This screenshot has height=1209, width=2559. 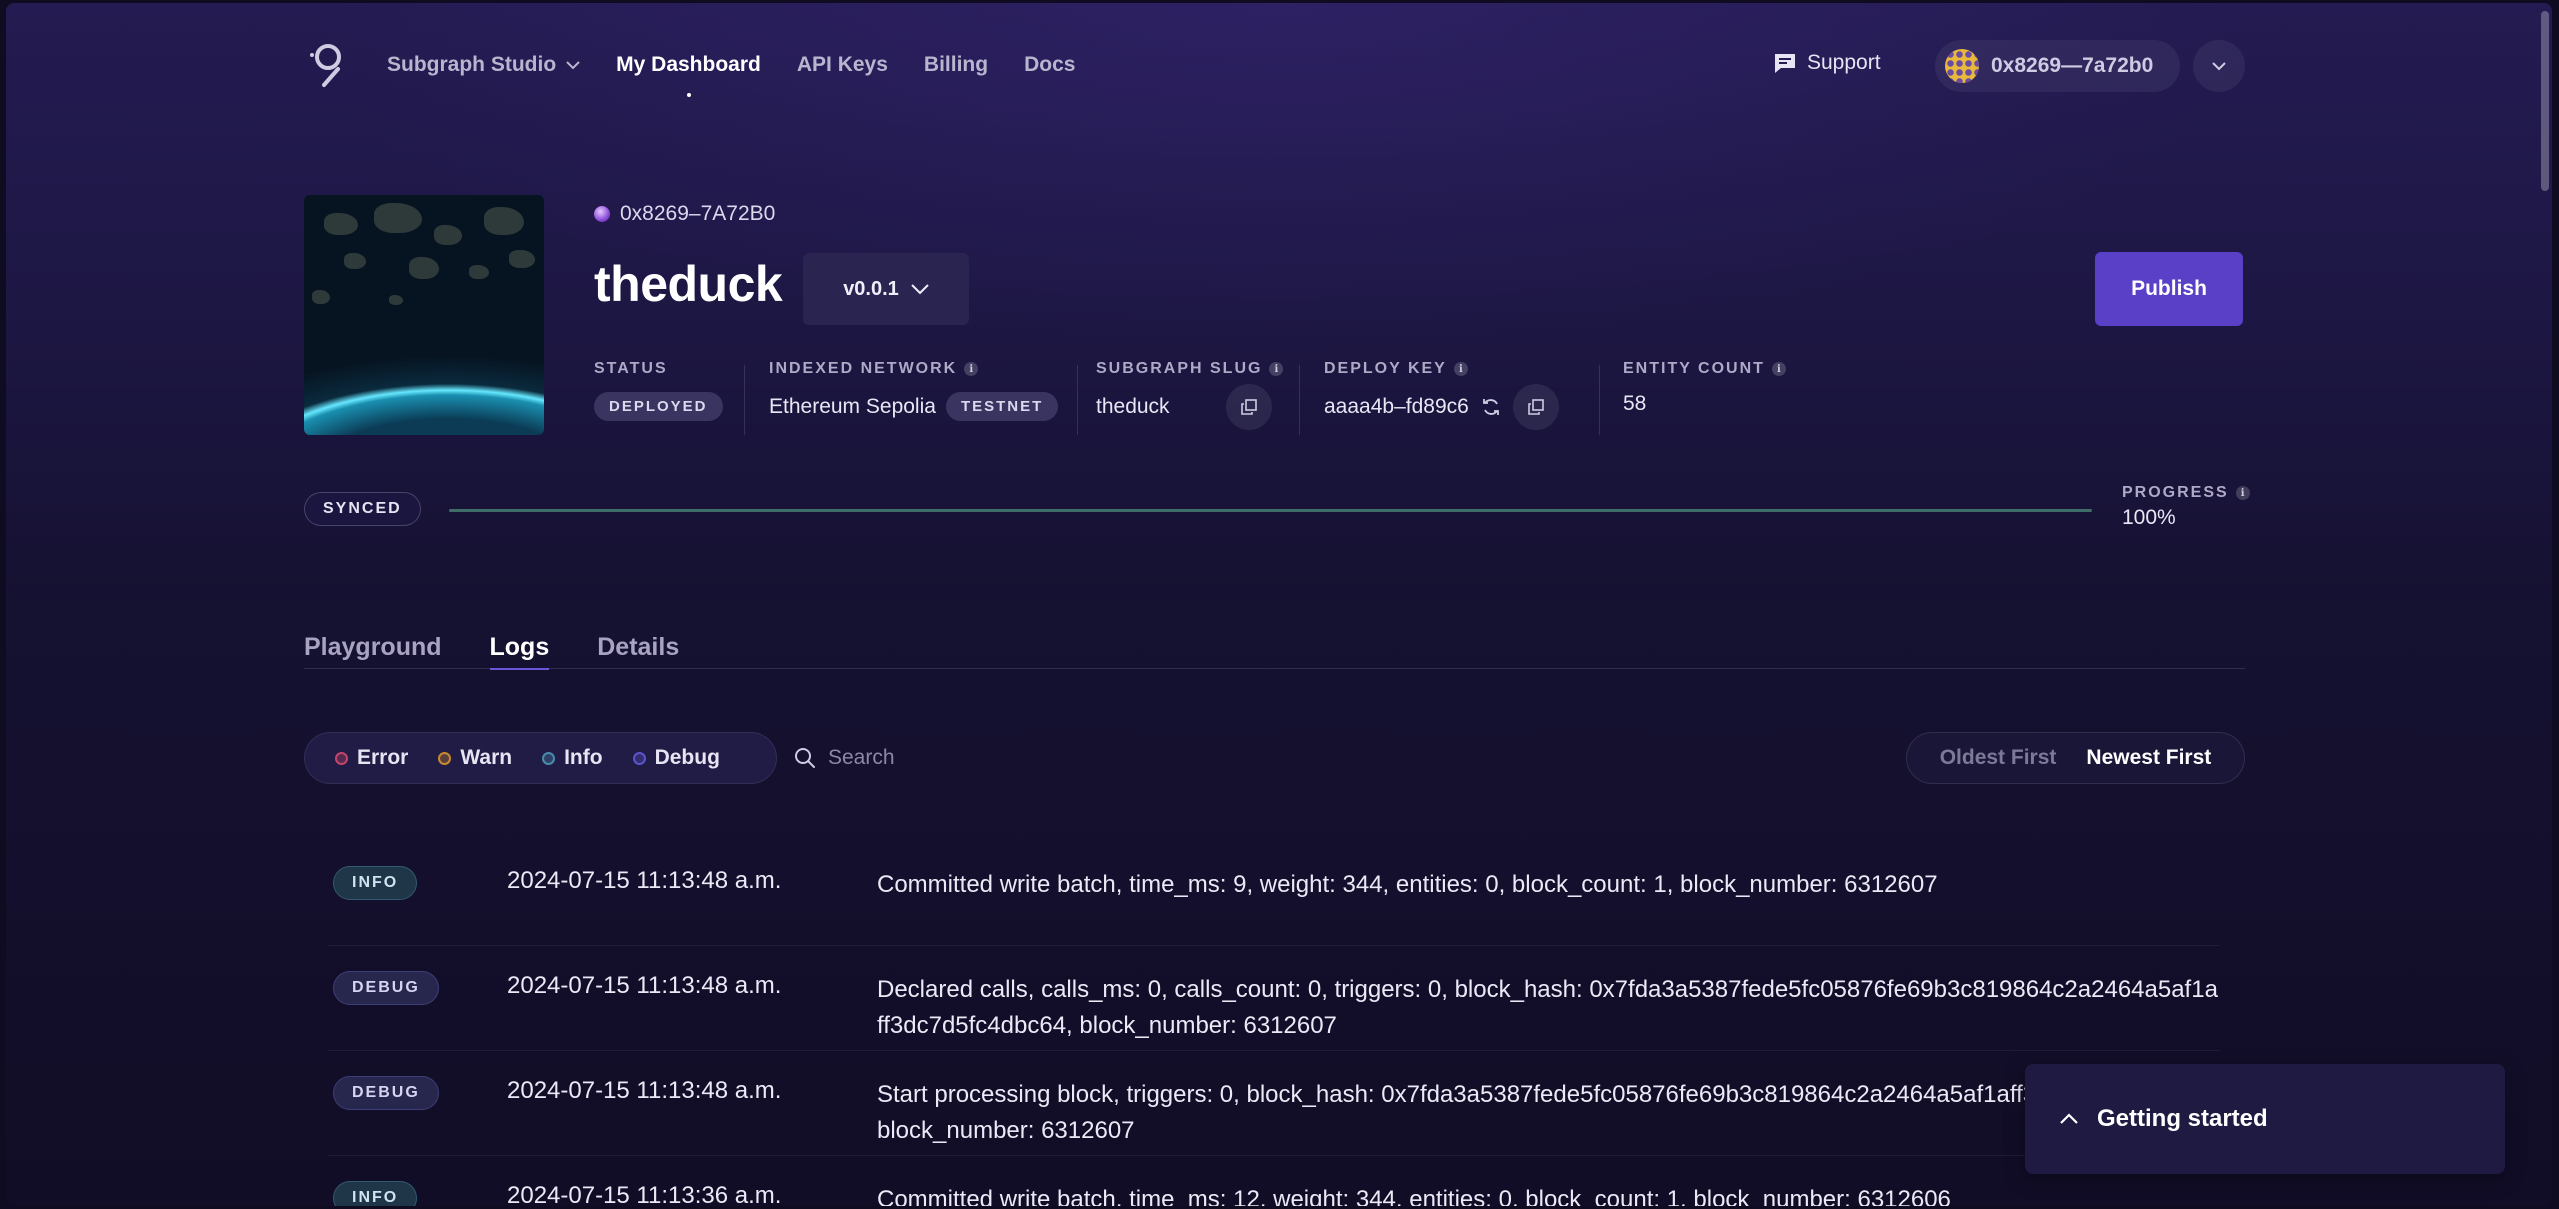 I want to click on support-button: Support, so click(x=1827, y=63).